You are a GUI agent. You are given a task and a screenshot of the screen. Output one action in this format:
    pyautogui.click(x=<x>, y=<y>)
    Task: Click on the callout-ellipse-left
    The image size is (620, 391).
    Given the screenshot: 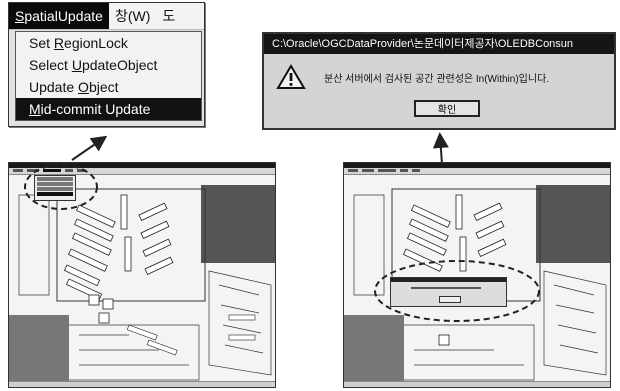 What is the action you would take?
    pyautogui.click(x=61, y=187)
    